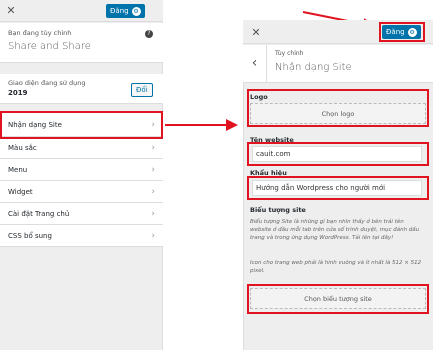 This screenshot has height=350, width=443. I want to click on section-title: Nhận dạng Site, so click(313, 67).